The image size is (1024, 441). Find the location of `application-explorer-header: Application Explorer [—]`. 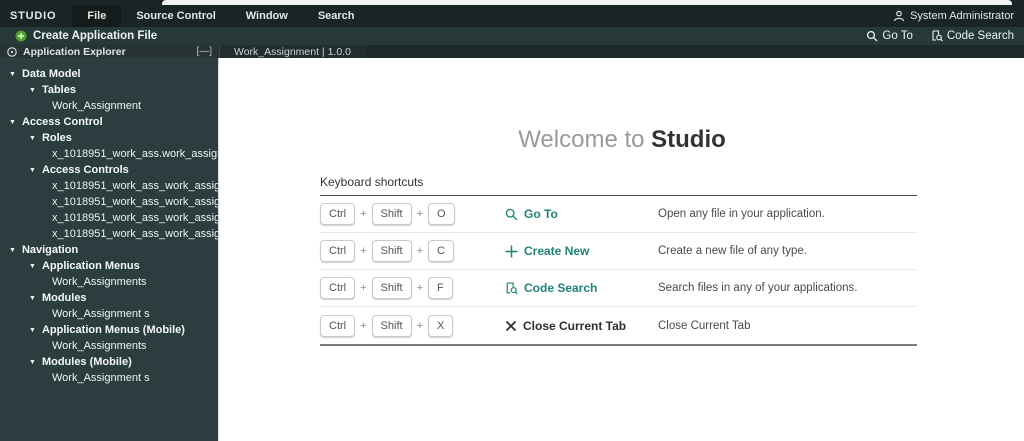

application-explorer-header: Application Explorer [—] is located at coordinates (109, 51).